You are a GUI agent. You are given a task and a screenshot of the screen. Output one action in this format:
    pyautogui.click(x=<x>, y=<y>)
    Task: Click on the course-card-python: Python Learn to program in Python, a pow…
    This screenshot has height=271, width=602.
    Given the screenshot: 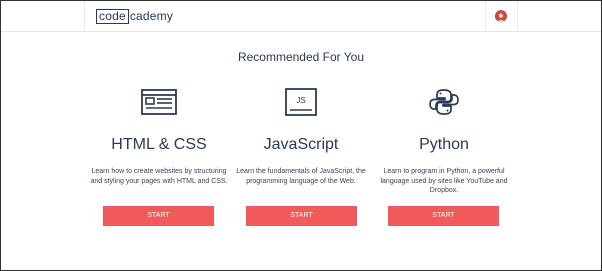 What is the action you would take?
    pyautogui.click(x=444, y=142)
    